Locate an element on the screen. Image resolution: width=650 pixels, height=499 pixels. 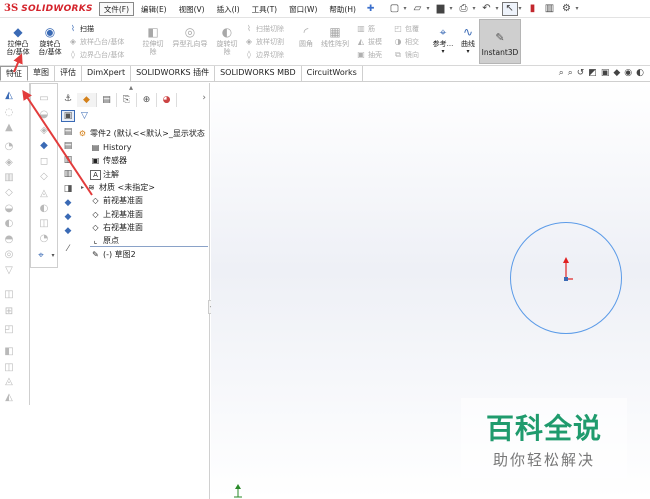
feature-tree-view-icon: ▣ is located at coordinates (68, 116).